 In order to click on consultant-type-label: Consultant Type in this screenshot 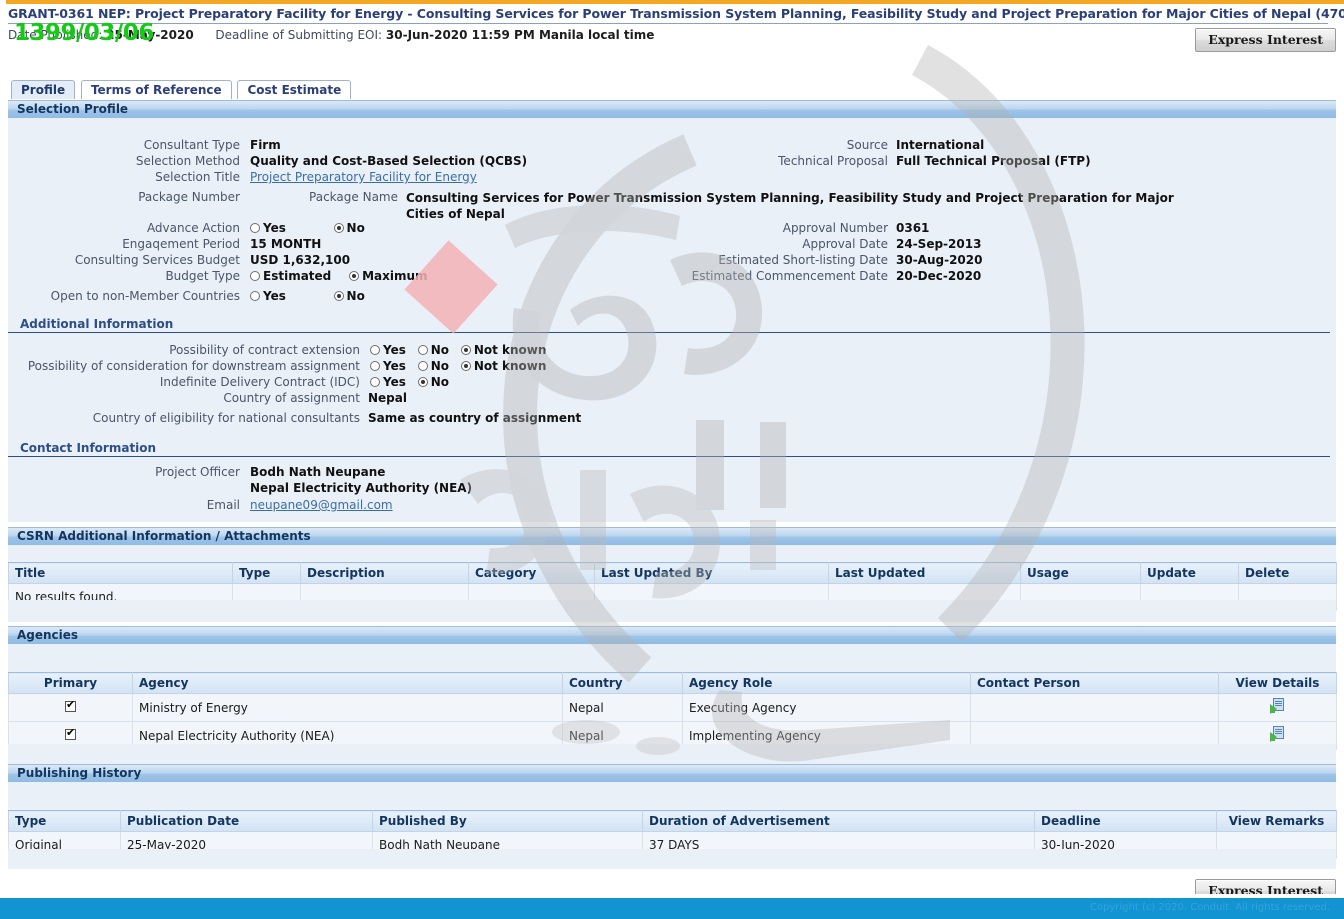, I will do `click(191, 145)`.